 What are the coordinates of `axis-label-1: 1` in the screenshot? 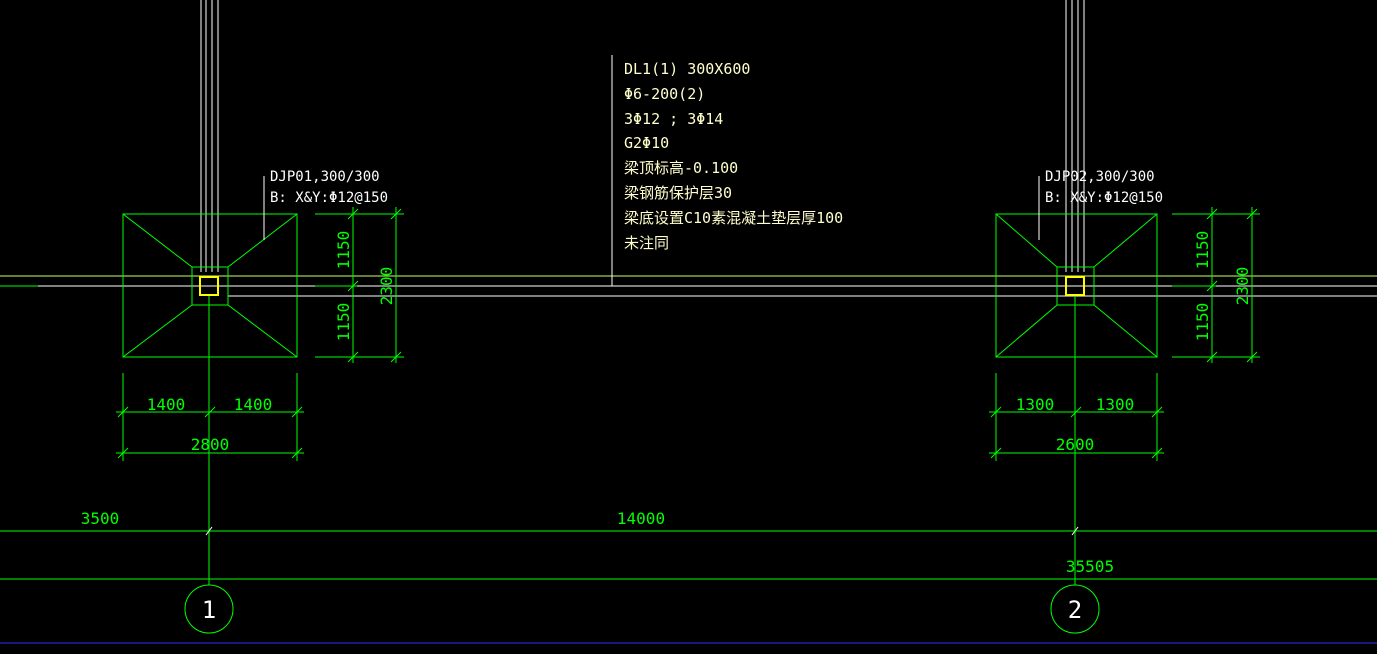 It's located at (209, 610).